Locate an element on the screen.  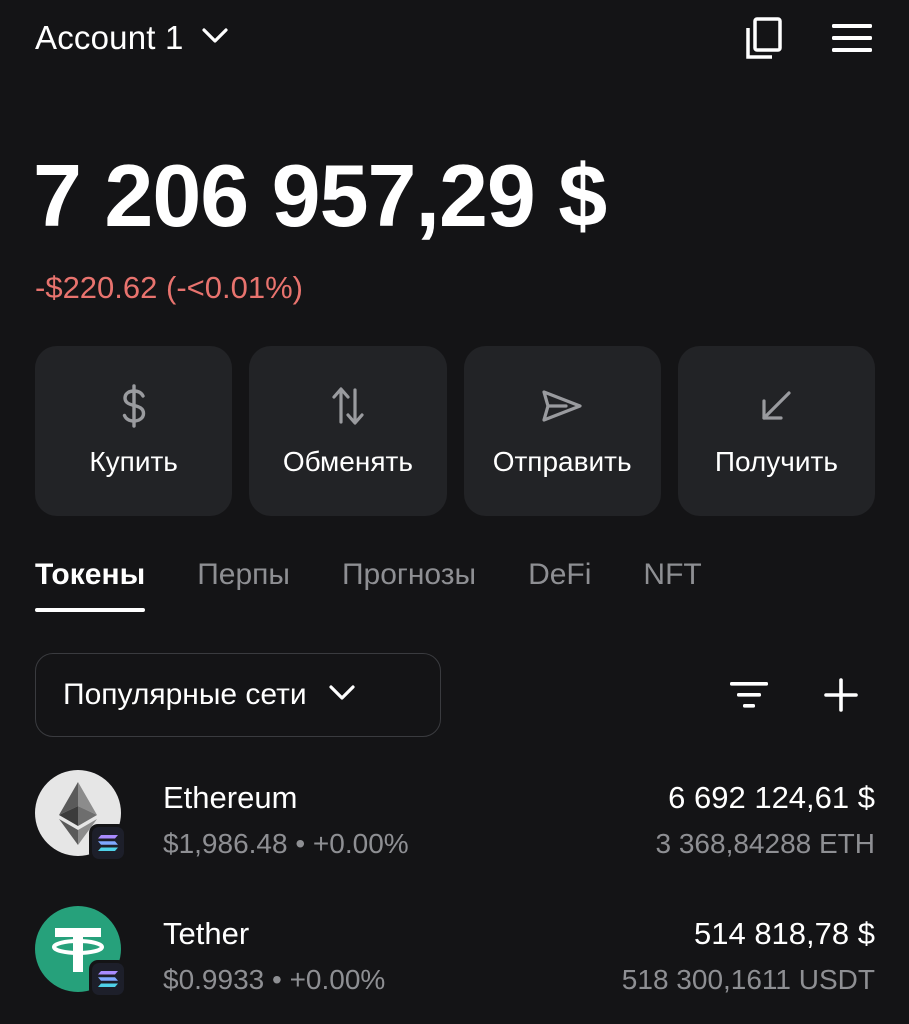
network-select: Популярные сети is located at coordinates (238, 695).